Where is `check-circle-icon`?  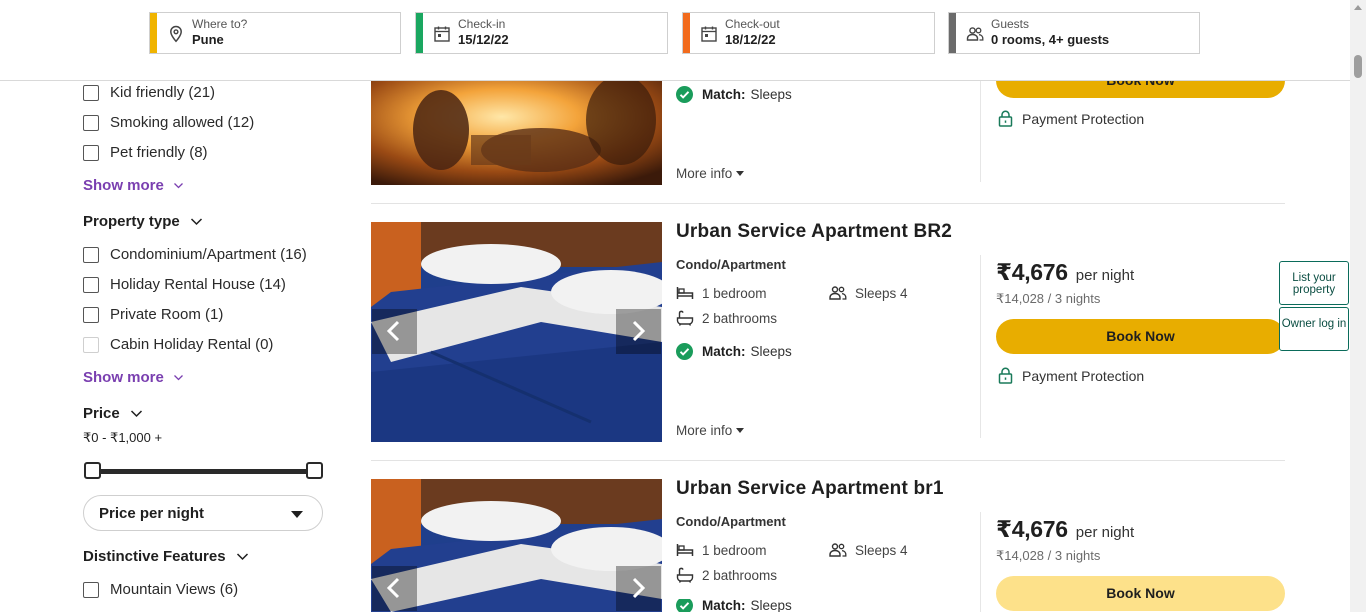 check-circle-icon is located at coordinates (684, 605).